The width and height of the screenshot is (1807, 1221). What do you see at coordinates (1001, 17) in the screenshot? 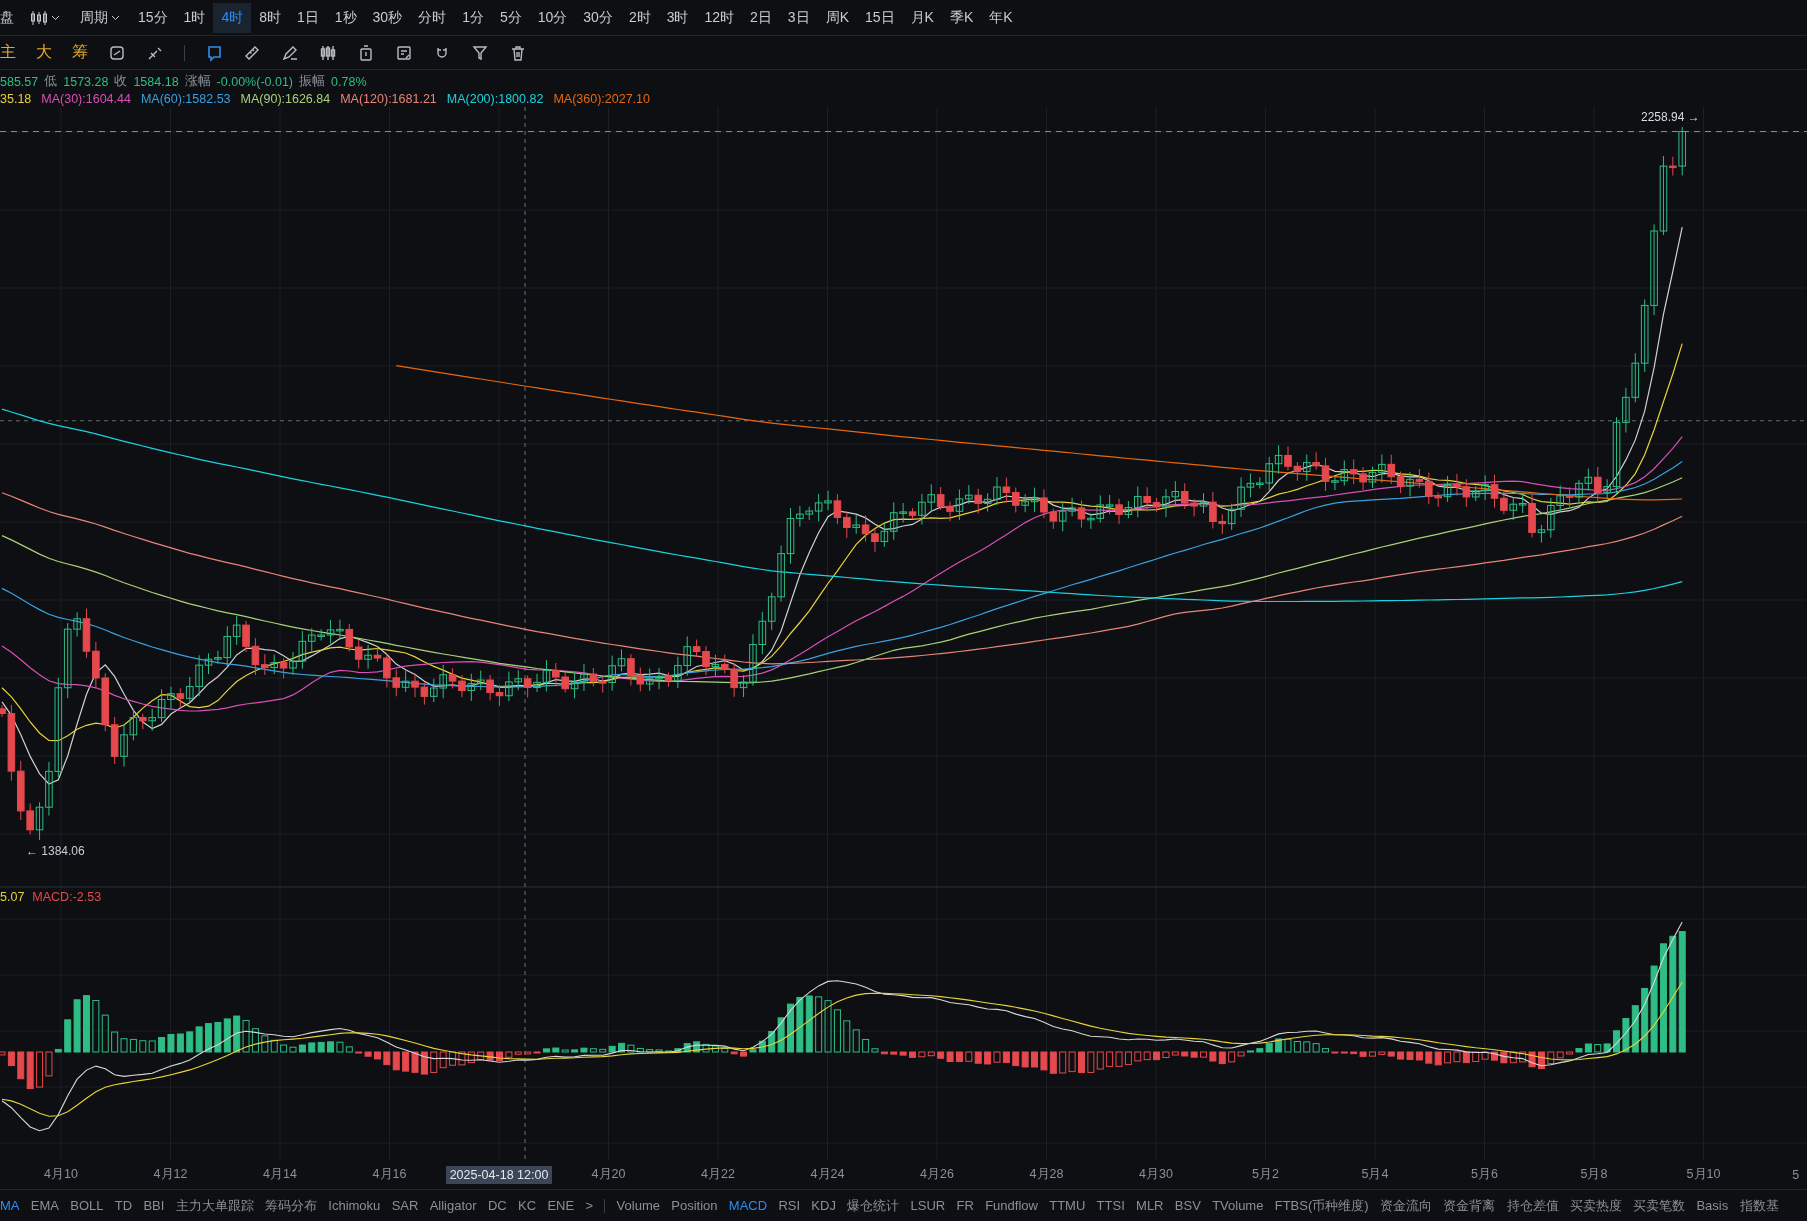
I see `interval-tab: 年K` at bounding box center [1001, 17].